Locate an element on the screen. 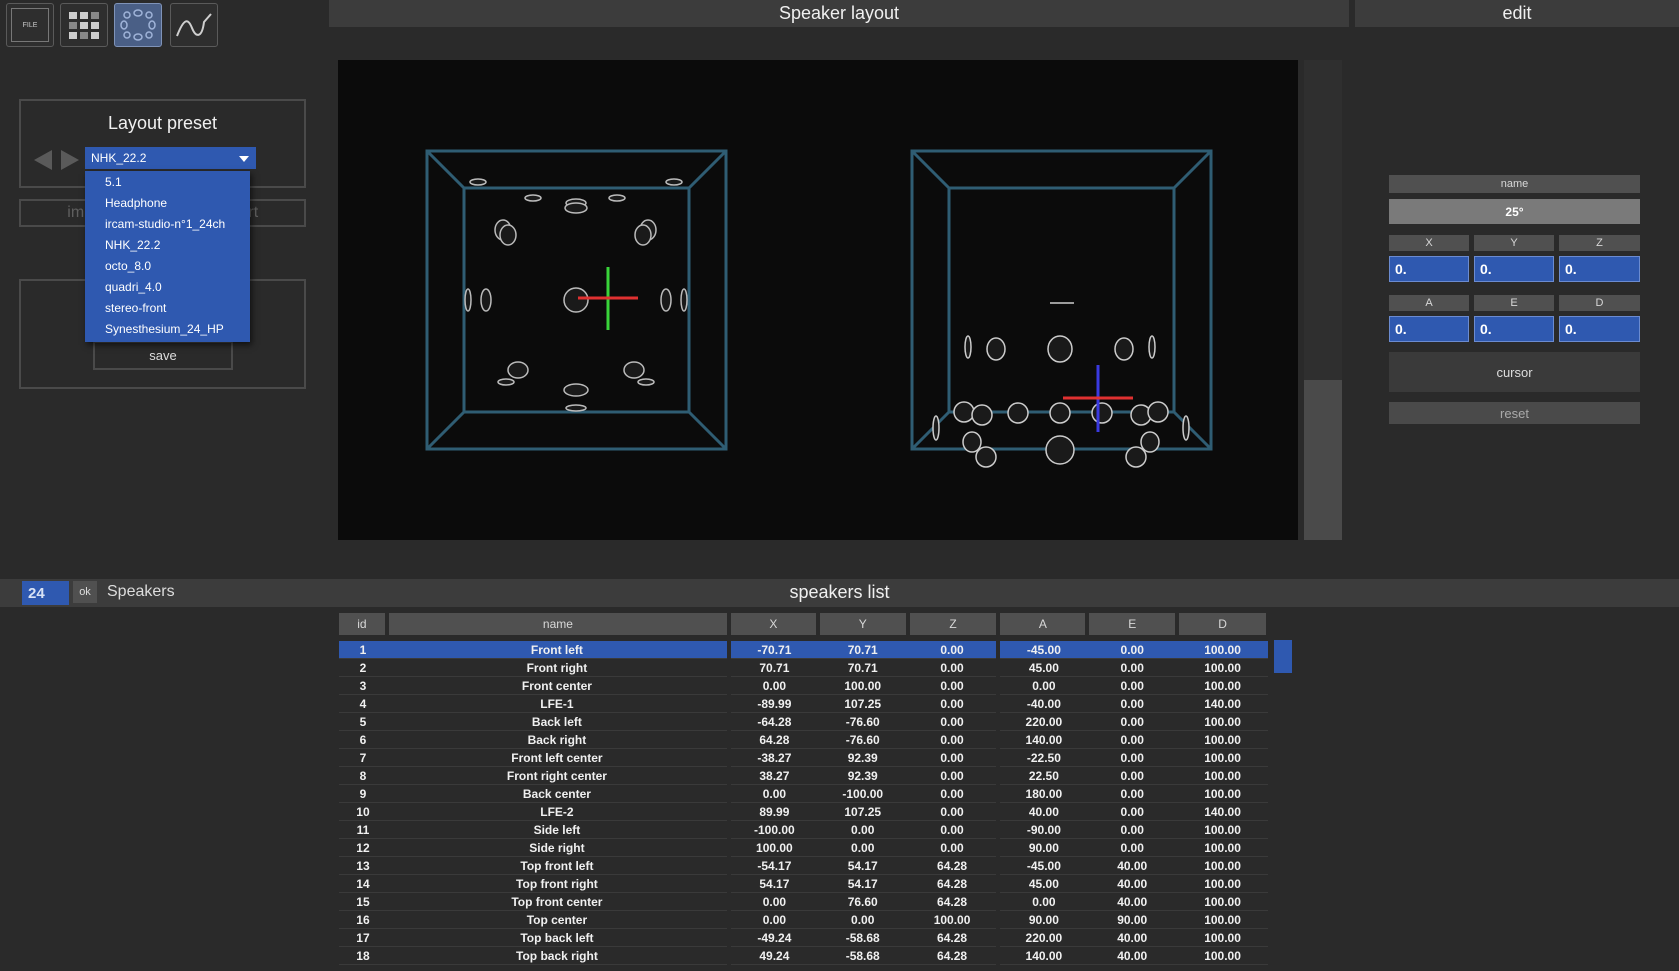 The image size is (1679, 971). table-cell-name: Back right is located at coordinates (558, 739).